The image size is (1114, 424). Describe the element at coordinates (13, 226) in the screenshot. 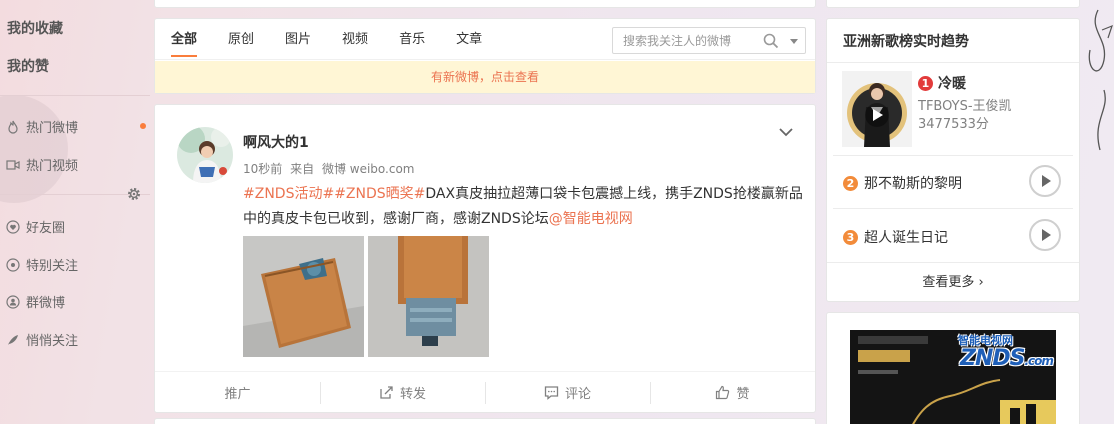

I see `heart-icon` at that location.